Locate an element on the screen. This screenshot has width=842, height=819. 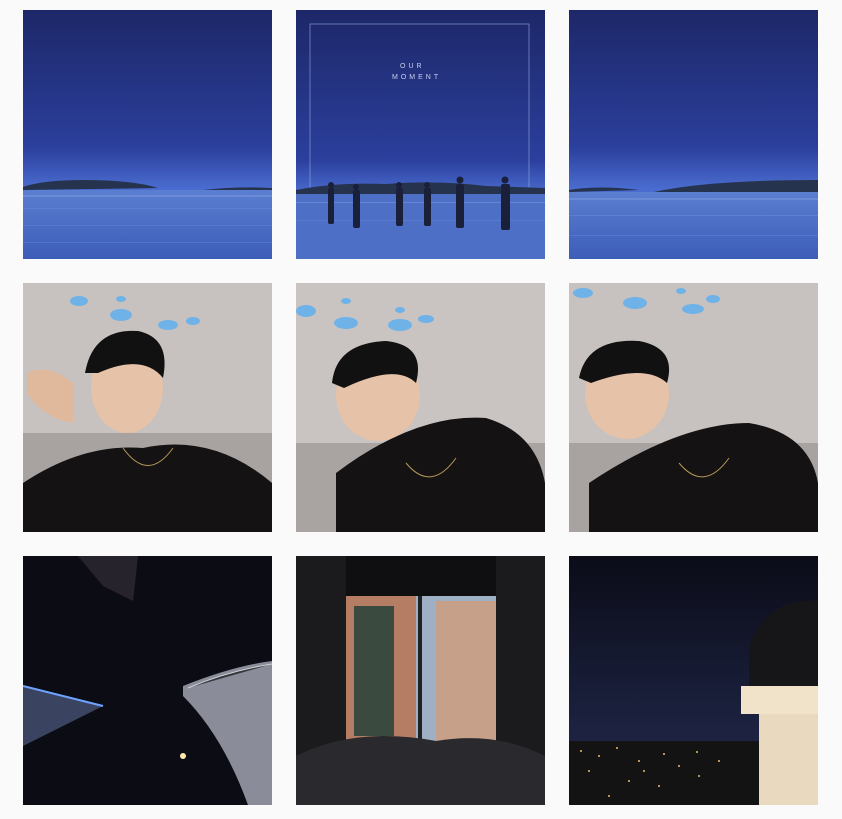
post-selfie-right is located at coordinates (693, 407).